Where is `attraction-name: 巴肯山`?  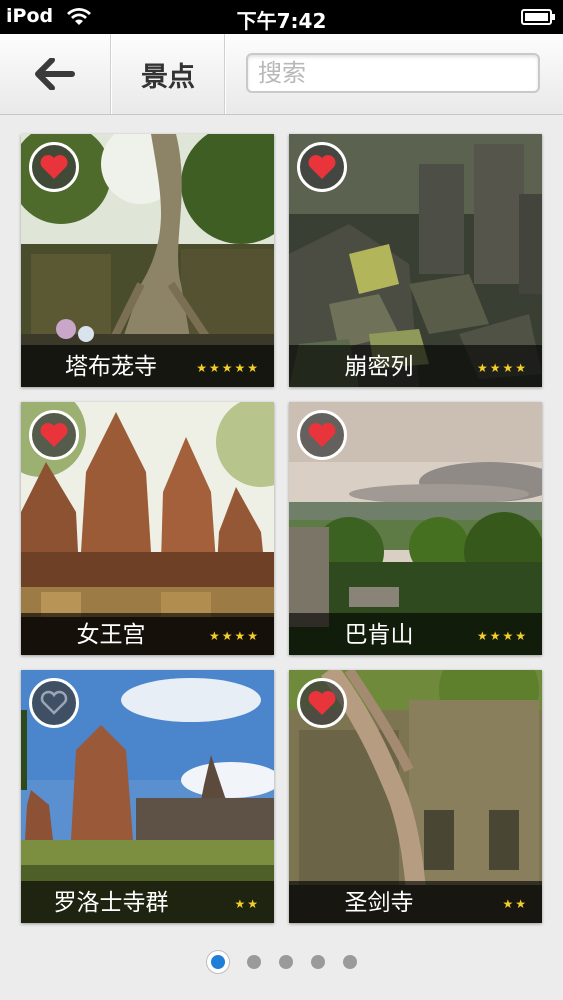
attraction-name: 巴肯山 is located at coordinates (379, 635).